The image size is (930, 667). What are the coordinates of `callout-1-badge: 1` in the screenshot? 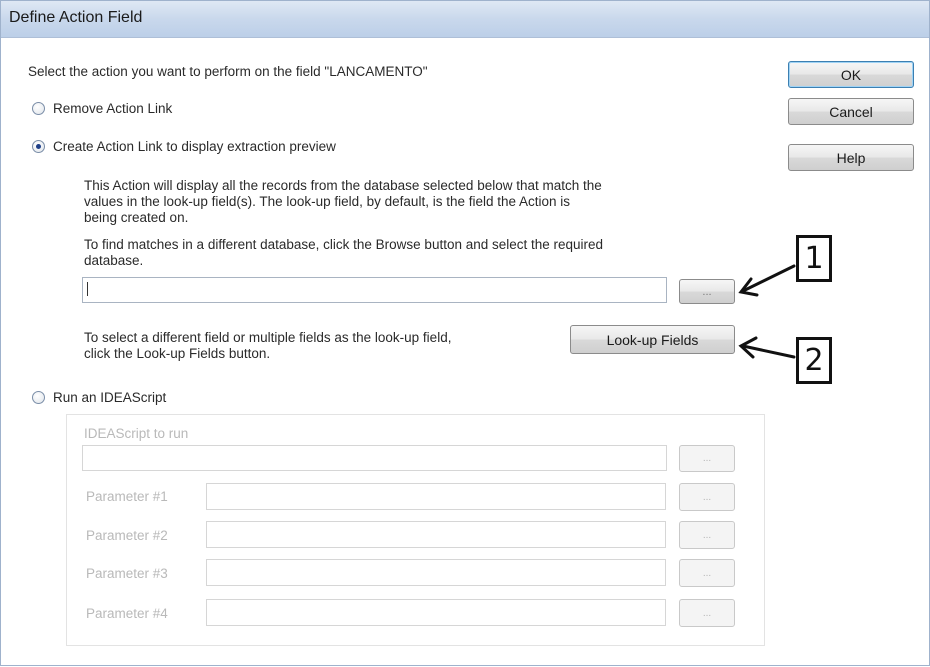 It's located at (814, 258).